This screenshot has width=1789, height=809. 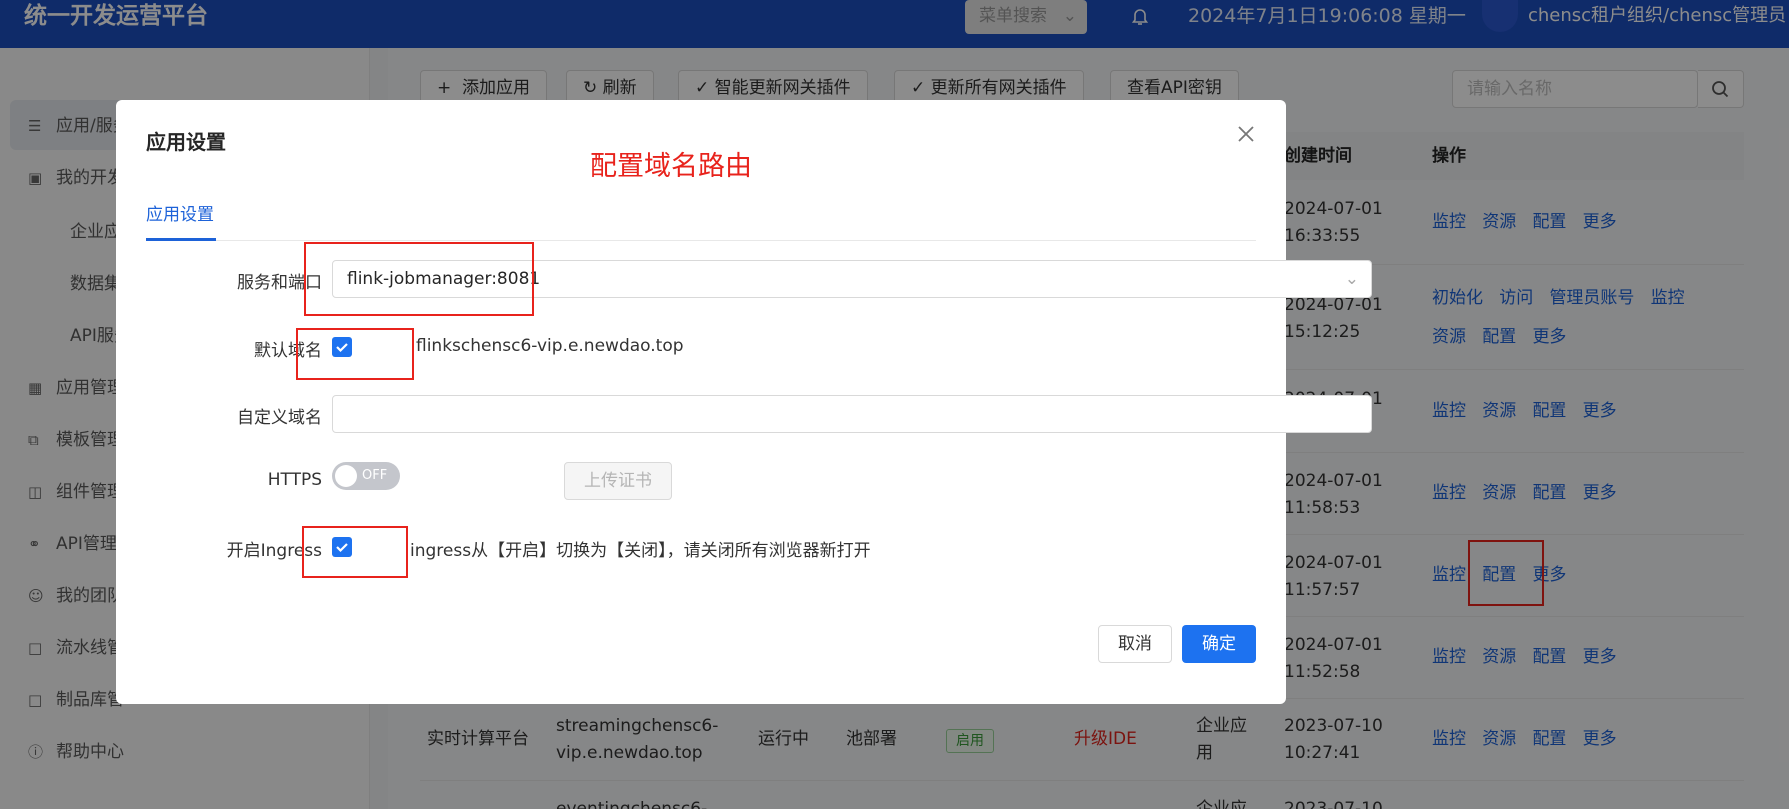 What do you see at coordinates (618, 481) in the screenshot?
I see `upload-cert-button: 上传证书` at bounding box center [618, 481].